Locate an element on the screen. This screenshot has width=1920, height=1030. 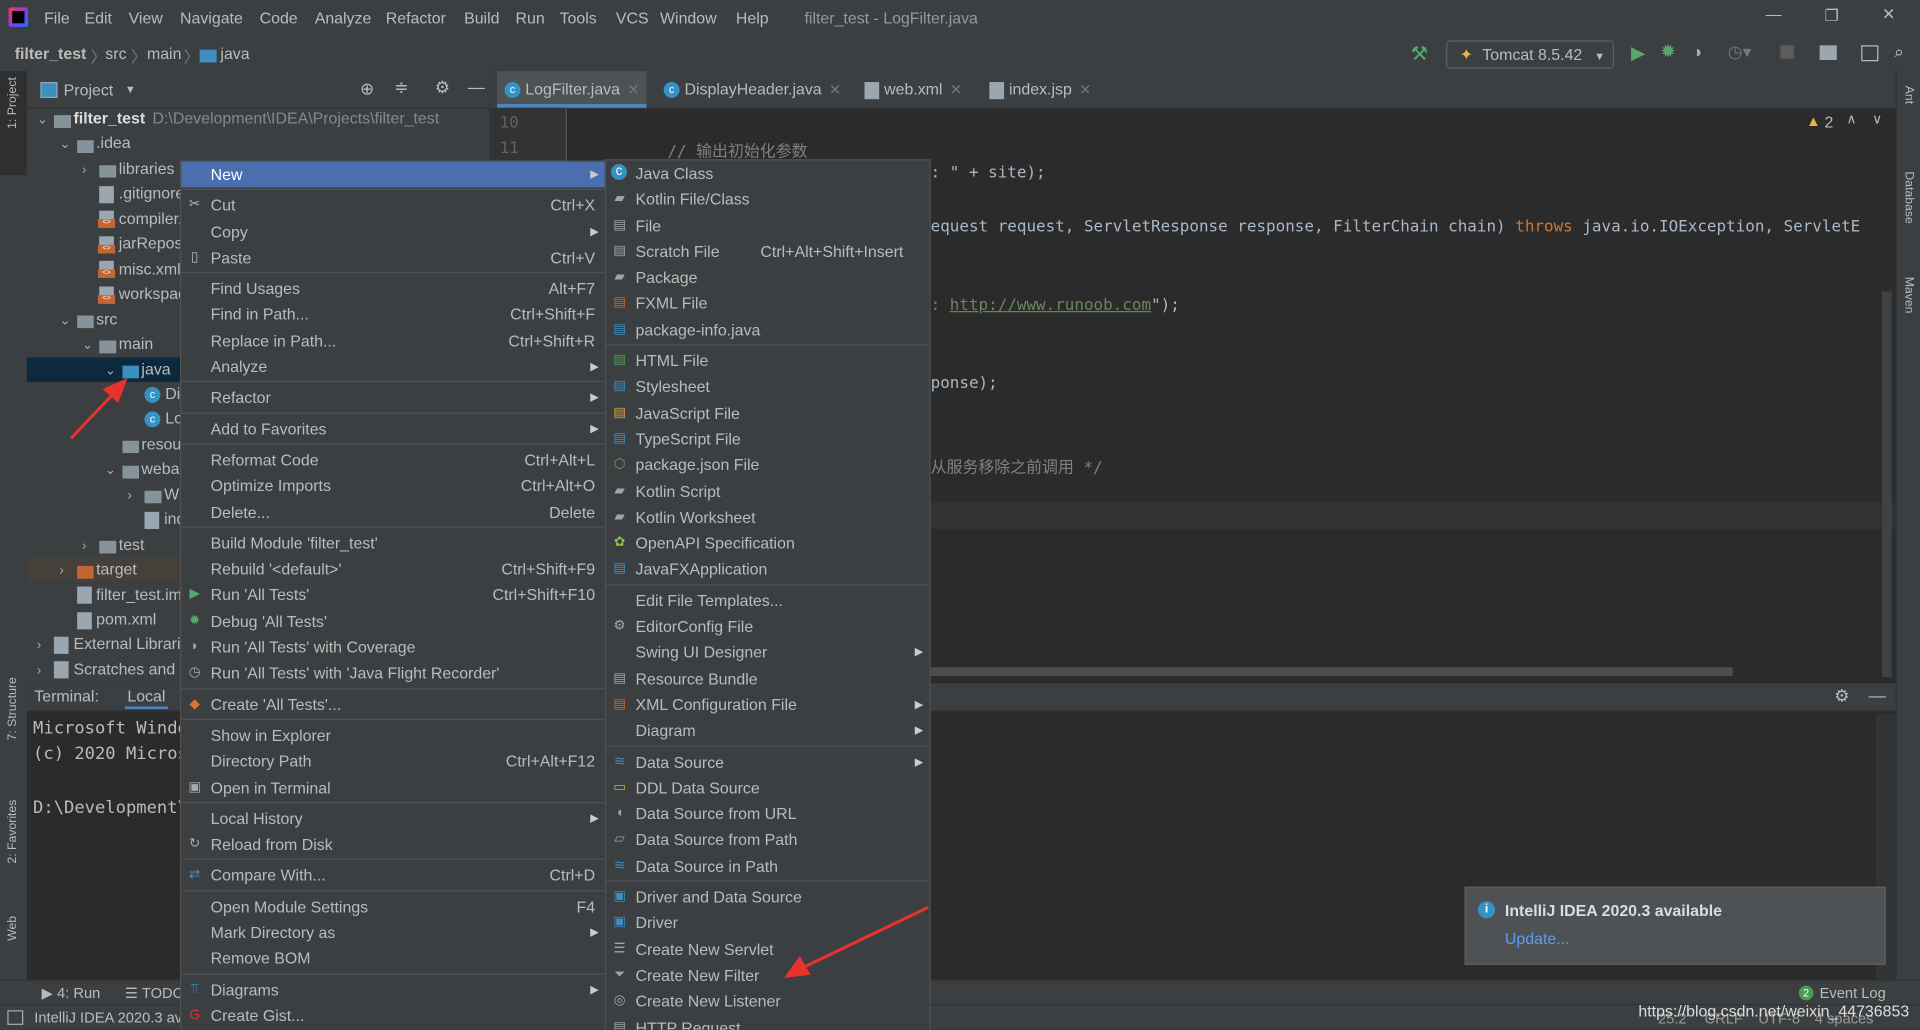
red-arrow-right is located at coordinates (856, 941).